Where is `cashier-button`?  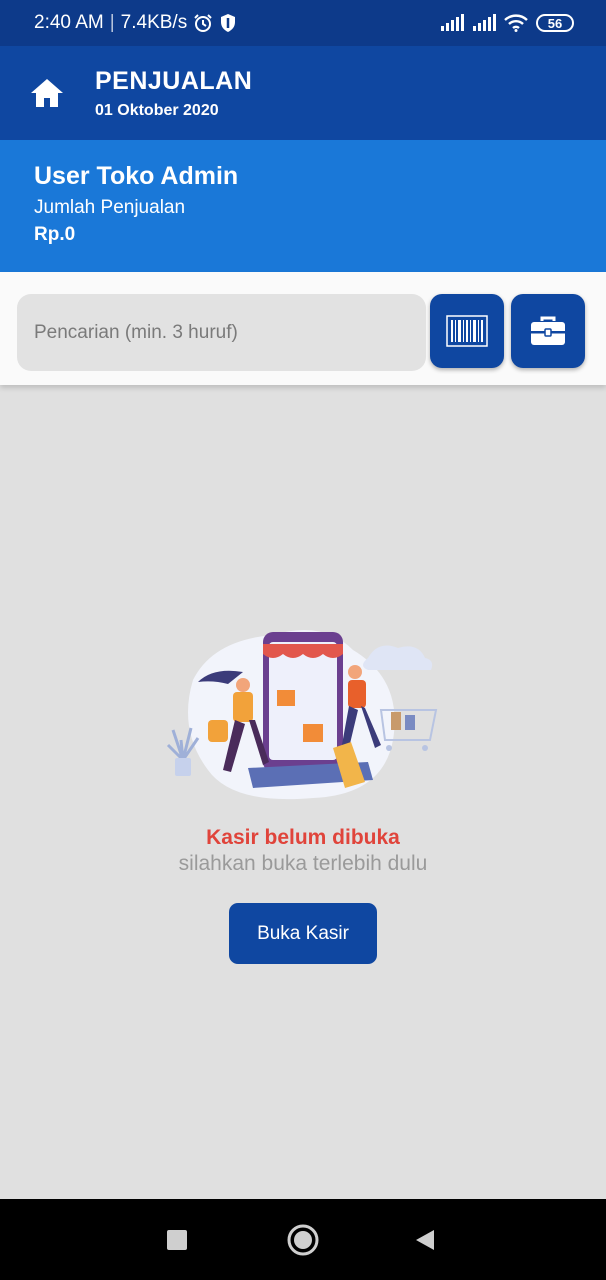
cashier-button is located at coordinates (548, 331).